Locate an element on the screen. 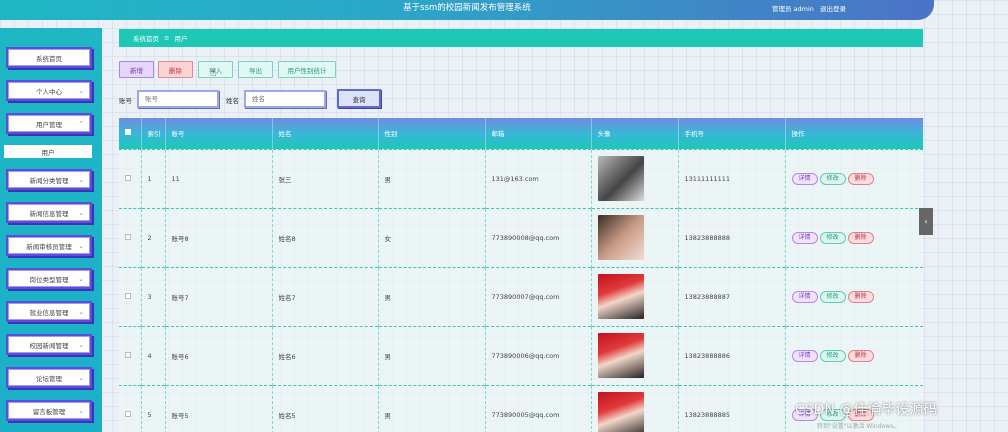 The height and width of the screenshot is (432, 1008). col-header-phone: 手机号 is located at coordinates (732, 133).